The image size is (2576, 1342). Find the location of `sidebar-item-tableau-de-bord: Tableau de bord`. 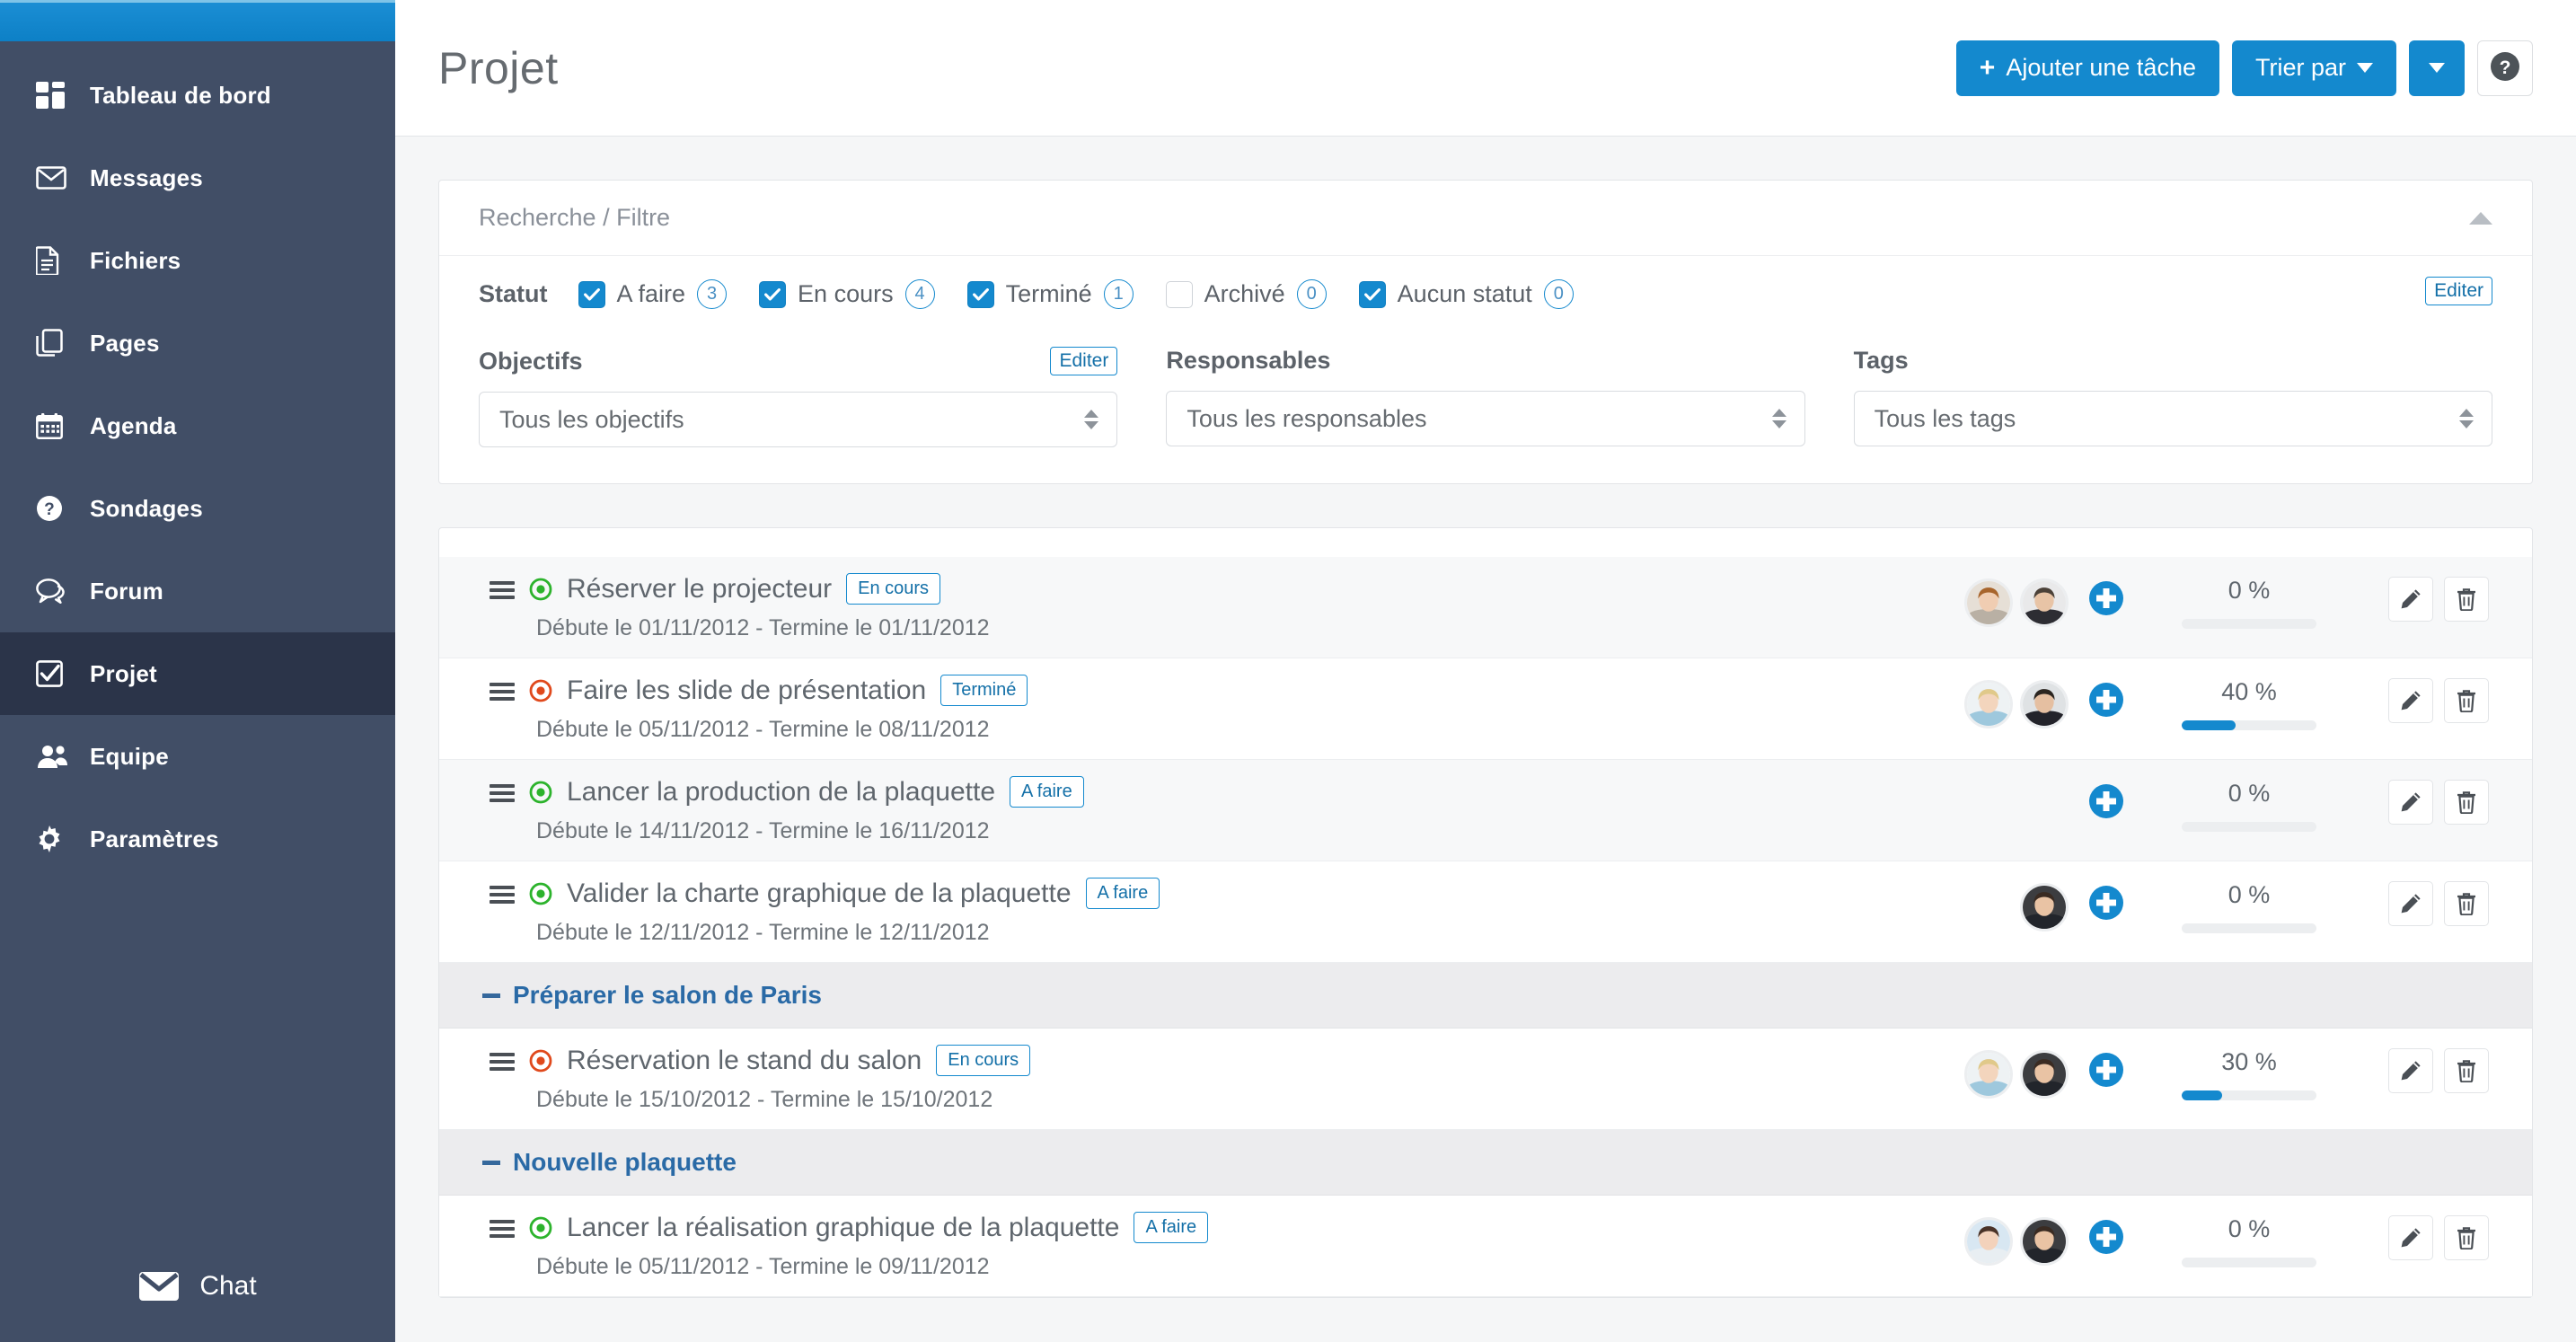

sidebar-item-tableau-de-bord: Tableau de bord is located at coordinates (197, 95).